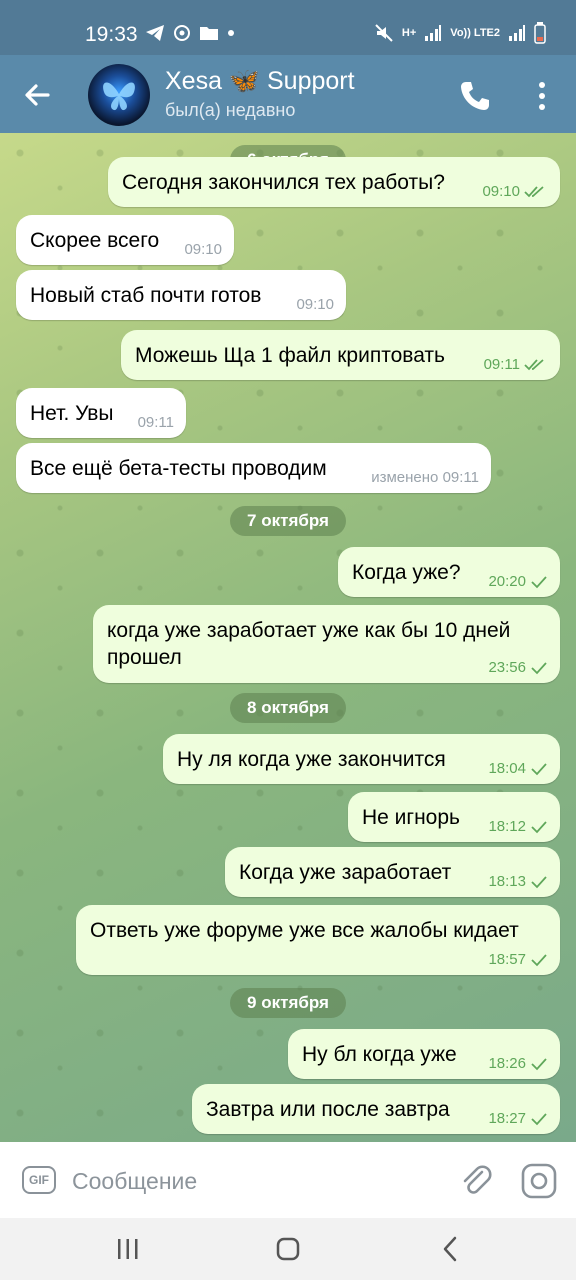 Image resolution: width=576 pixels, height=1280 pixels. I want to click on message-text: Можешь Ща 1 файл криптовать, so click(290, 355).